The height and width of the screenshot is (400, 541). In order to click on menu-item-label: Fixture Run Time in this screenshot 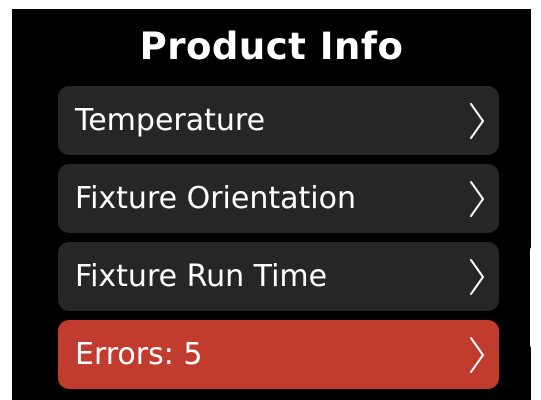, I will do `click(201, 276)`.